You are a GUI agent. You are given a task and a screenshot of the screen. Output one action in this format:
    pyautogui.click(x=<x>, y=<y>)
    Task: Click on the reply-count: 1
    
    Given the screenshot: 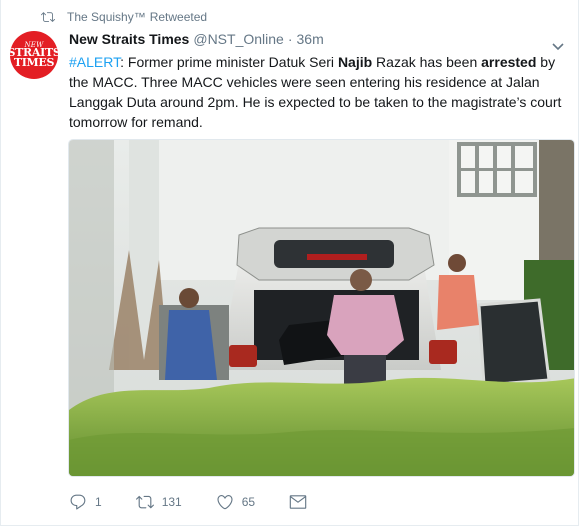 What is the action you would take?
    pyautogui.click(x=98, y=502)
    